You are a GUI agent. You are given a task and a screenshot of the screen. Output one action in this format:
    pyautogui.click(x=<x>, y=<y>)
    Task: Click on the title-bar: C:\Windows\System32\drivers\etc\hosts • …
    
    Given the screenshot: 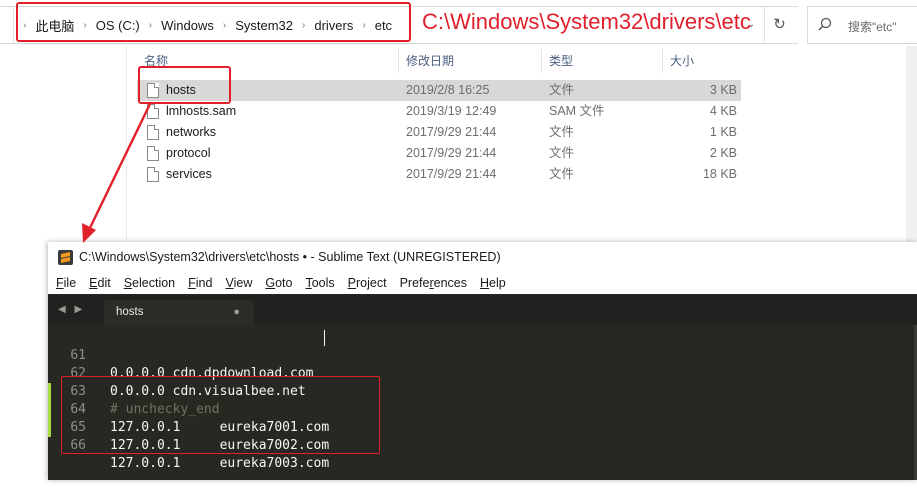 What is the action you would take?
    pyautogui.click(x=482, y=257)
    